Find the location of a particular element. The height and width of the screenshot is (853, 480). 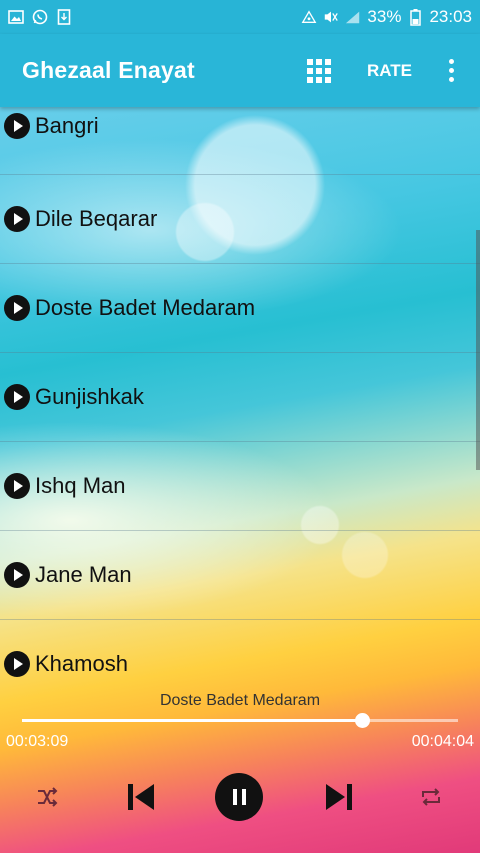

list-item: Khamosh is located at coordinates (240, 648).